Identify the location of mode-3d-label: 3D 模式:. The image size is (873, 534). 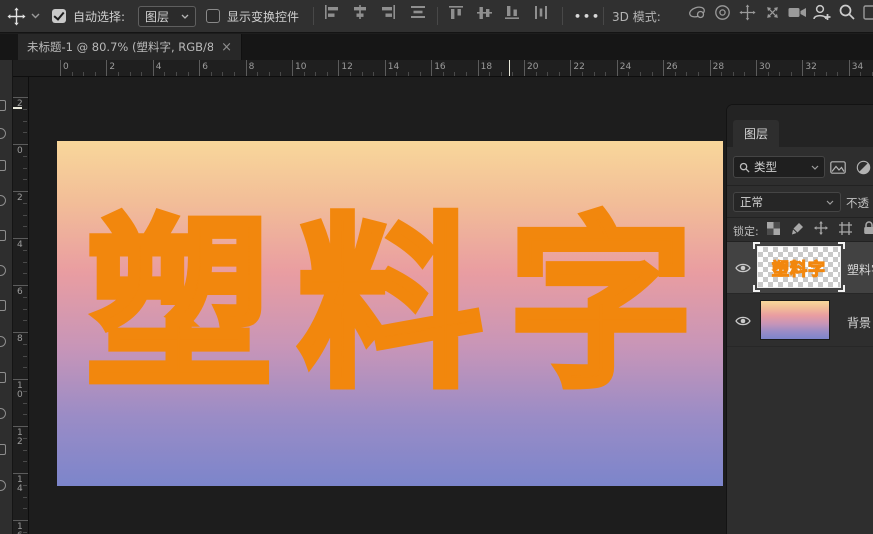
(636, 16).